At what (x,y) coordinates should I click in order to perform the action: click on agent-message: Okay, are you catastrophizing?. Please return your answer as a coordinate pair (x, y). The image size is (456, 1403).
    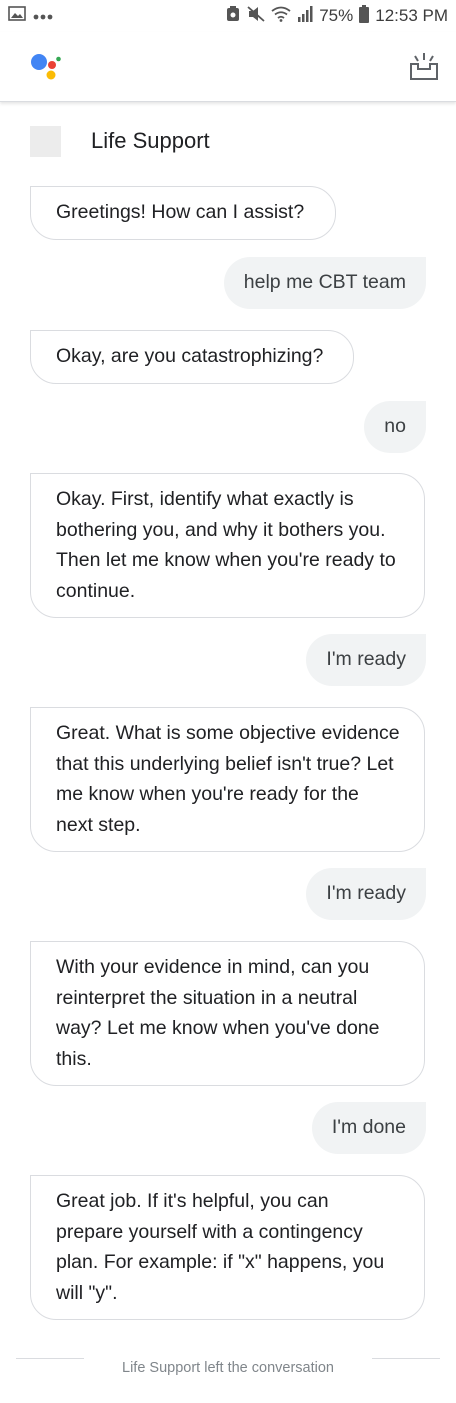
    Looking at the image, I should click on (192, 357).